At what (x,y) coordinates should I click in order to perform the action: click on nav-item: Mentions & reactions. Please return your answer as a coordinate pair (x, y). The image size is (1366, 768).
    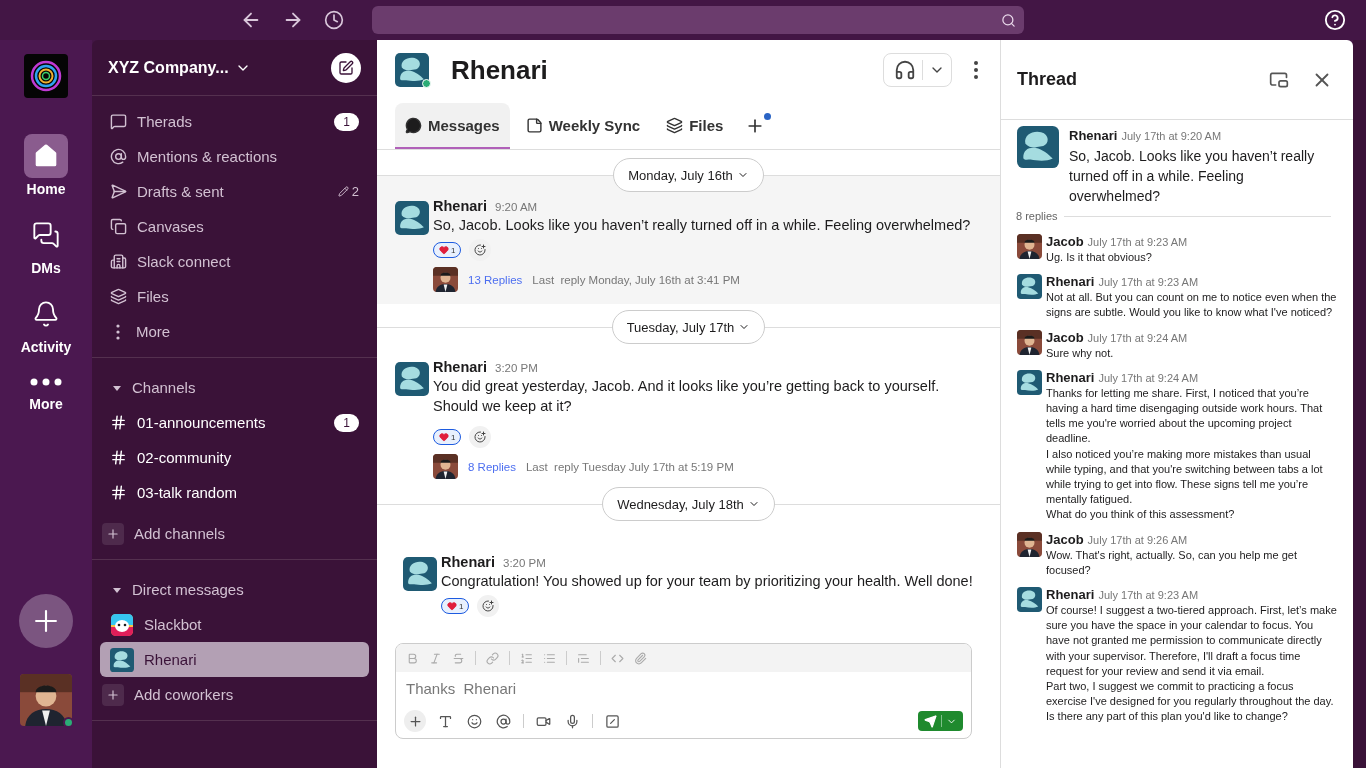
    Looking at the image, I should click on (234, 156).